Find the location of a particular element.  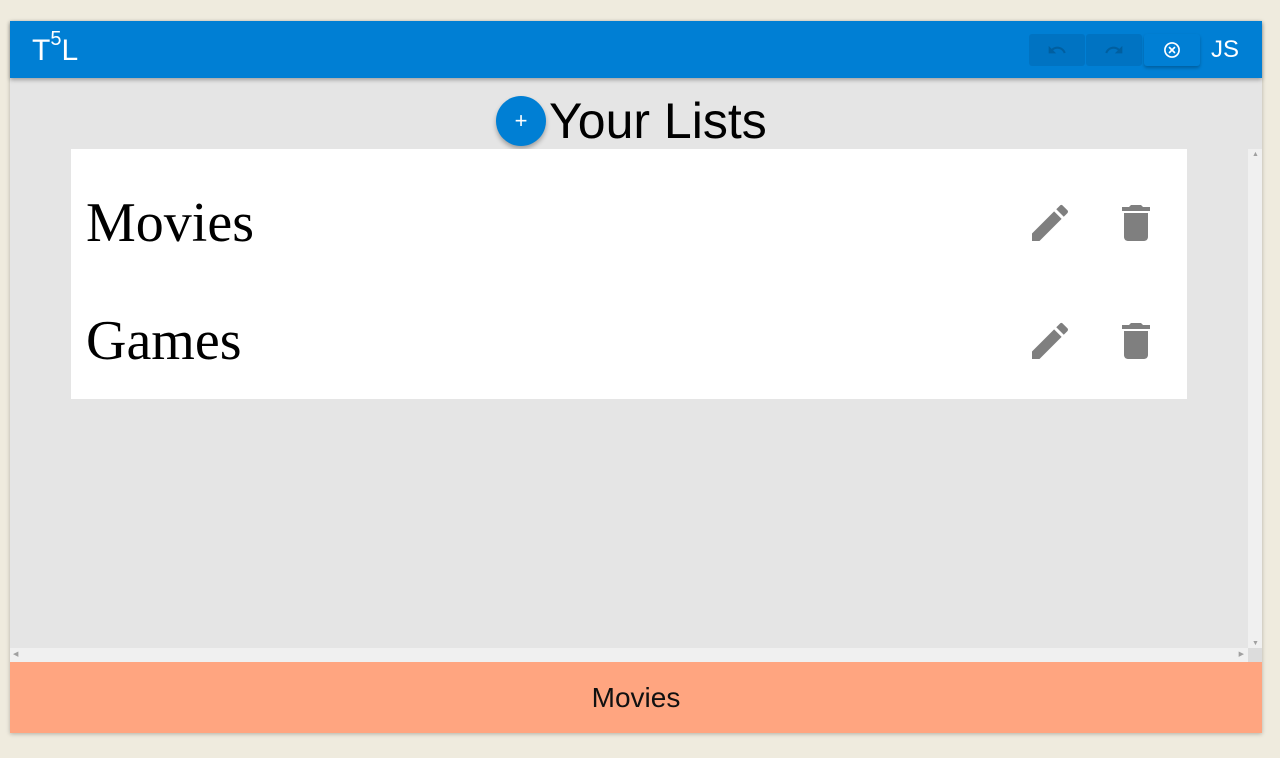

list-name: Games is located at coordinates (164, 341).